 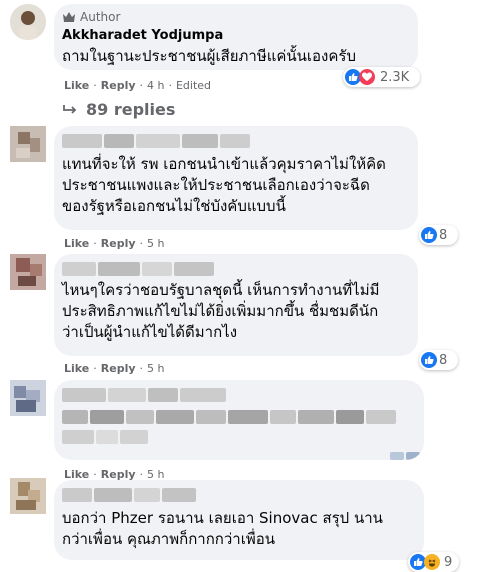 I want to click on author-name: Akkharadet Yodjumpa, so click(x=142, y=35).